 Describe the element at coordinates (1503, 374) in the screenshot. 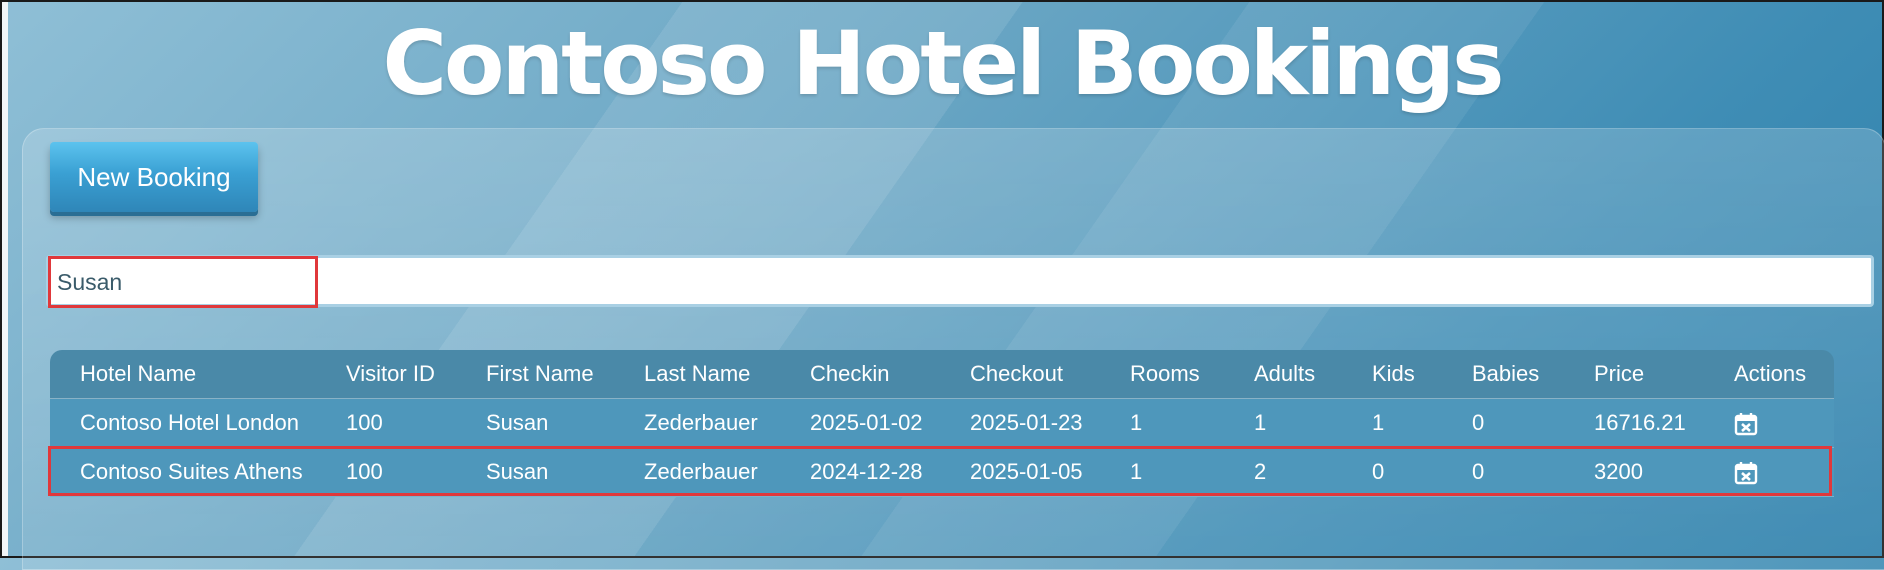

I see `column-header-babies: Babies` at that location.